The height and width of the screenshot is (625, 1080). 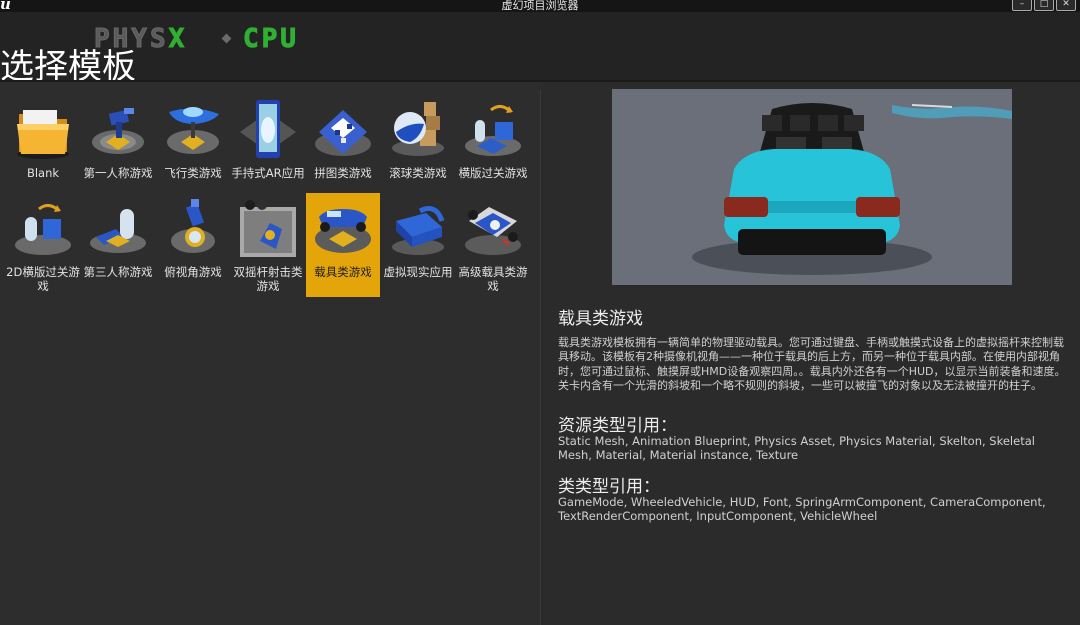 I want to click on first-person-icon, so click(x=118, y=131).